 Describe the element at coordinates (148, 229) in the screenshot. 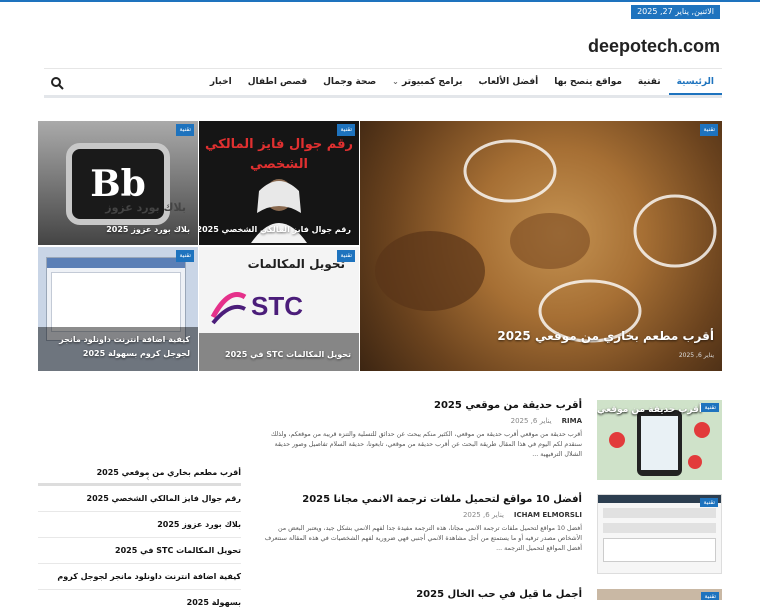

I see `featured-tile-title: بلاك بورد عزوز 2025` at that location.